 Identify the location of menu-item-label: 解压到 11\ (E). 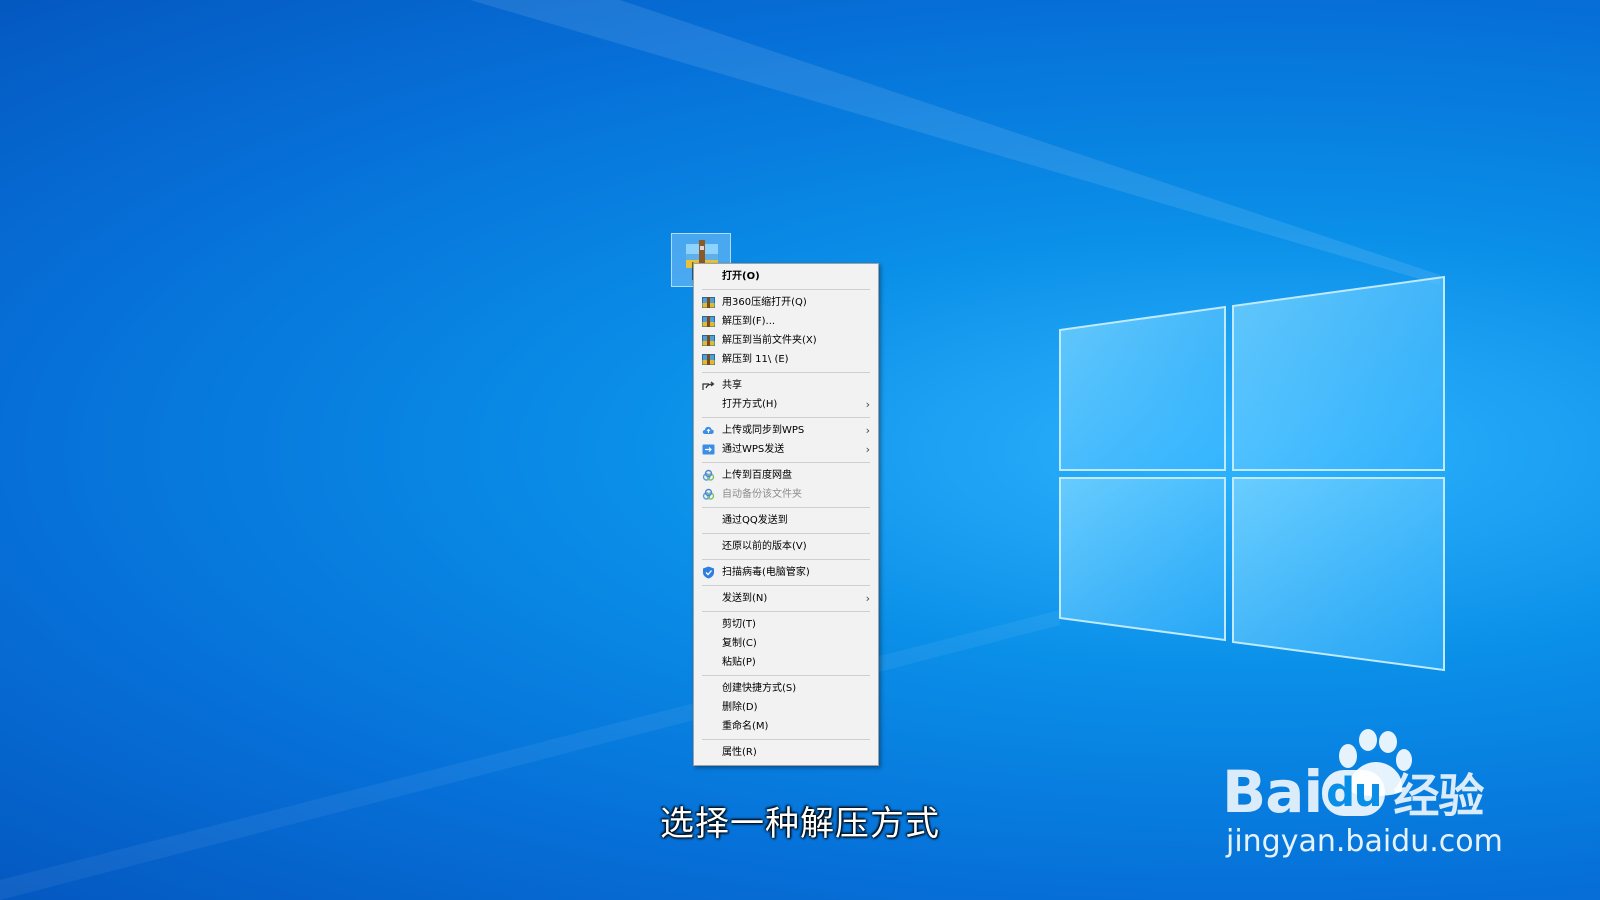
(755, 359).